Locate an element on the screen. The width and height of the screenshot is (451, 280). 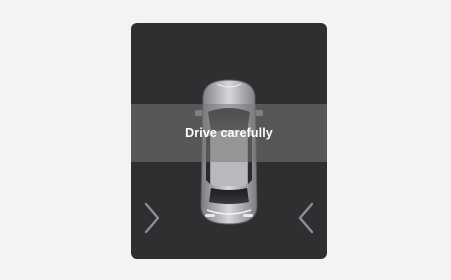
notification-text: Drive carefully is located at coordinates (229, 133).